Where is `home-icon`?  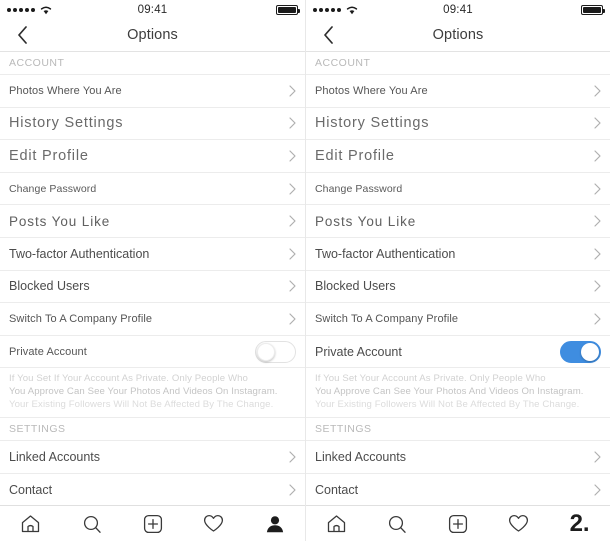 home-icon is located at coordinates (336, 523).